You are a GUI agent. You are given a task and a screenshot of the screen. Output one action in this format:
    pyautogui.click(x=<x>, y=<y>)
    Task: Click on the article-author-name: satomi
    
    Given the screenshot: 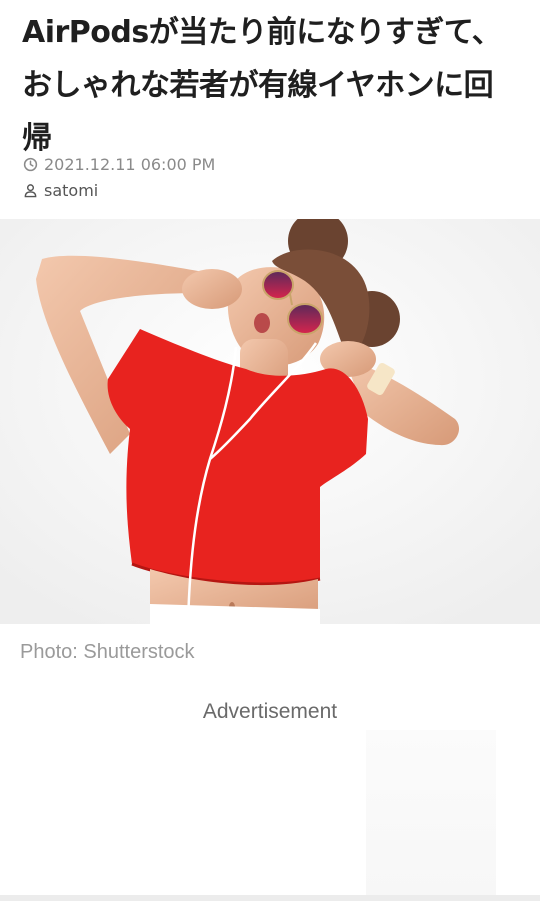 What is the action you would take?
    pyautogui.click(x=71, y=190)
    